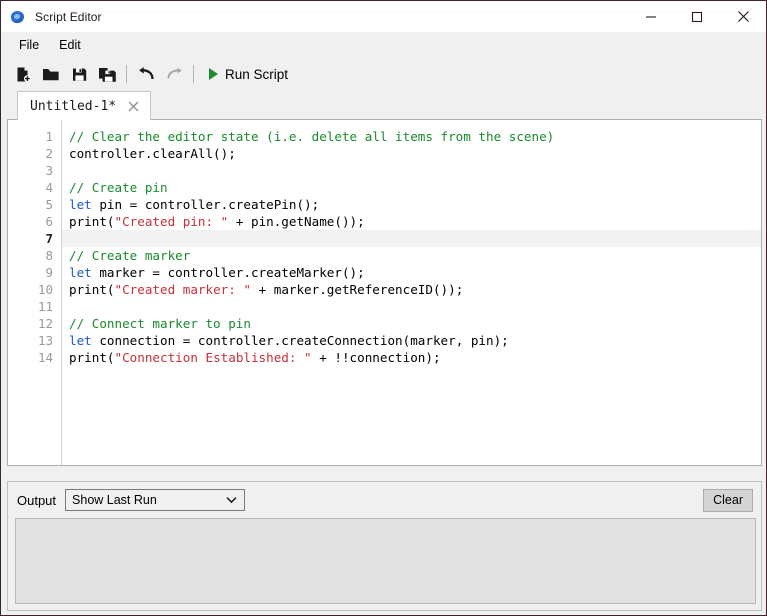 Image resolution: width=767 pixels, height=616 pixels. I want to click on menu-item-file: File, so click(29, 45).